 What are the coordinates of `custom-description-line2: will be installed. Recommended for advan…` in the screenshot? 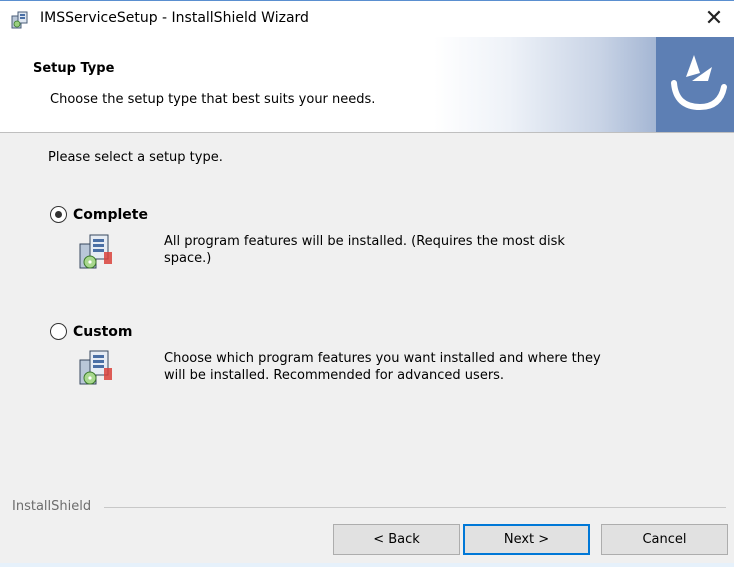 It's located at (334, 375).